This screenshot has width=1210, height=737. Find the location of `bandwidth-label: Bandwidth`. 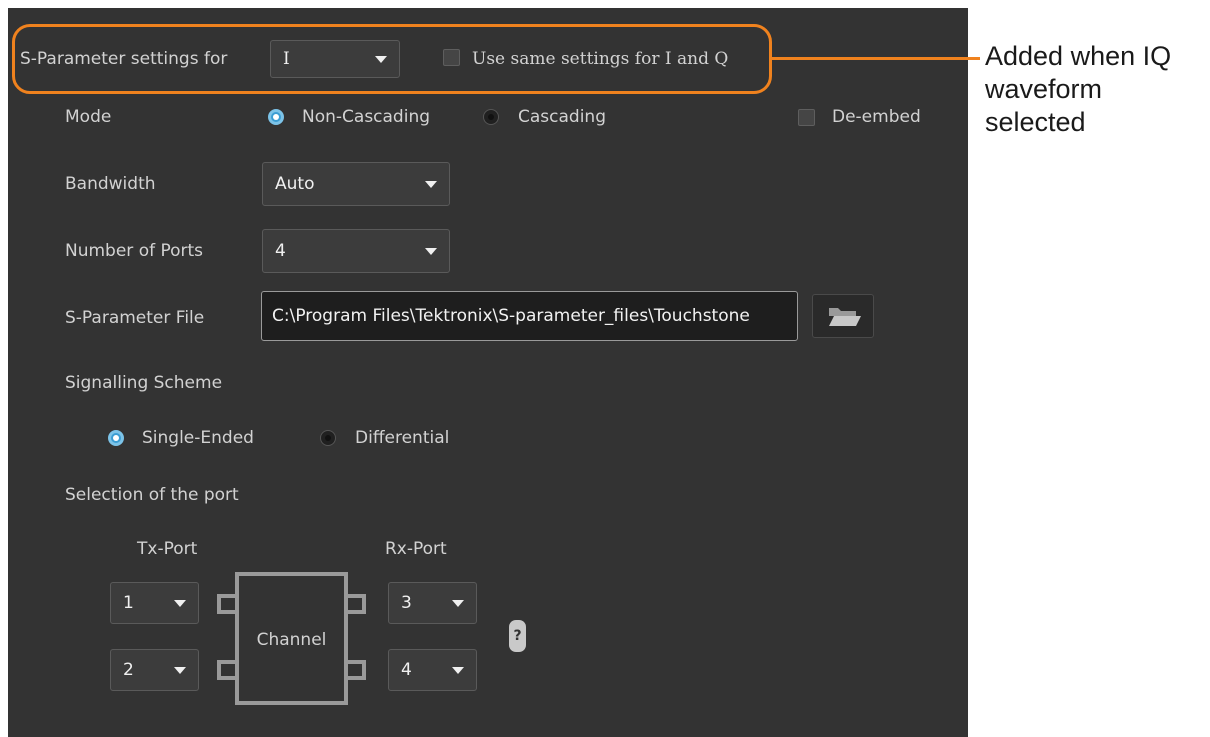

bandwidth-label: Bandwidth is located at coordinates (110, 184).